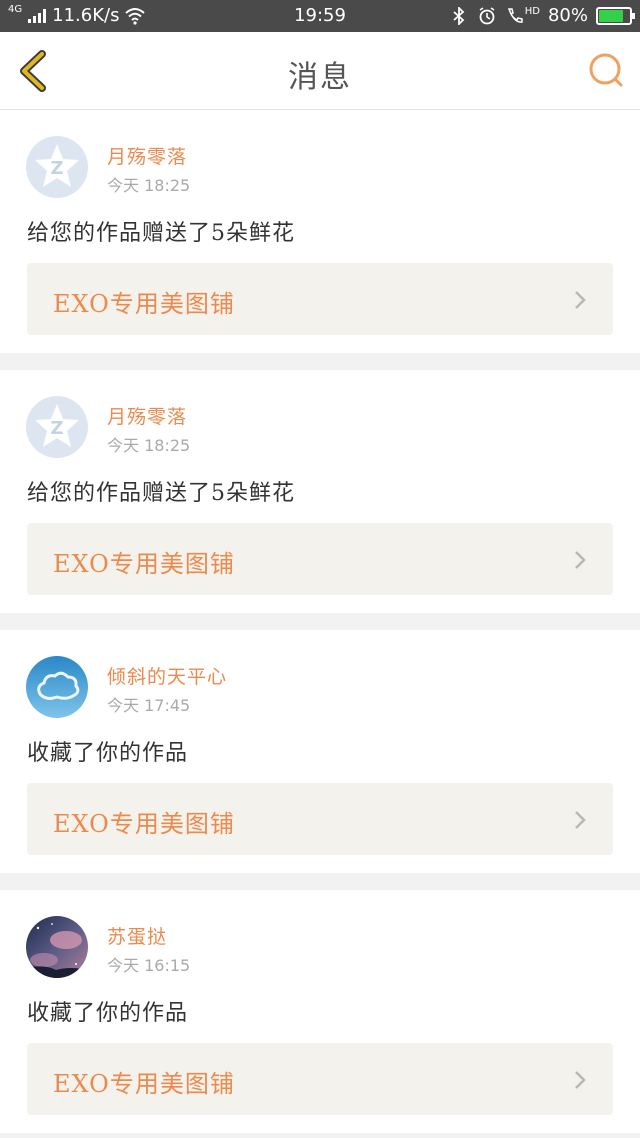 This screenshot has width=640, height=1138. Describe the element at coordinates (532, 11) in the screenshot. I see `hd-badge: HD` at that location.